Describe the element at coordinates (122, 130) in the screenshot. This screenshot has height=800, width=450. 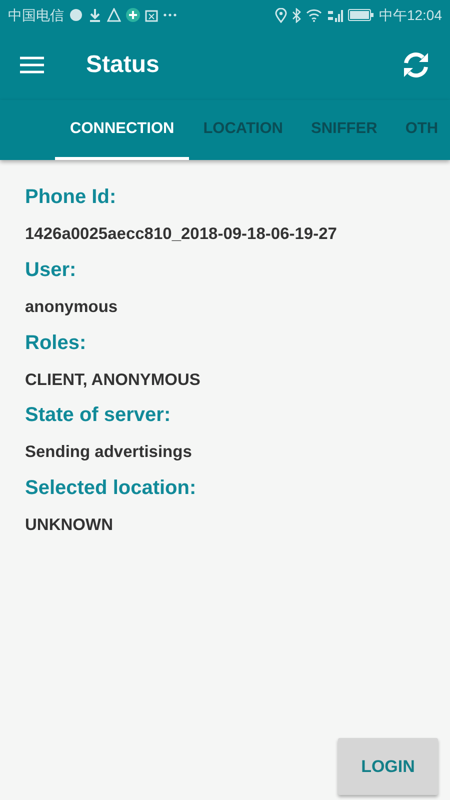
I see `tab: CONNECTION` at that location.